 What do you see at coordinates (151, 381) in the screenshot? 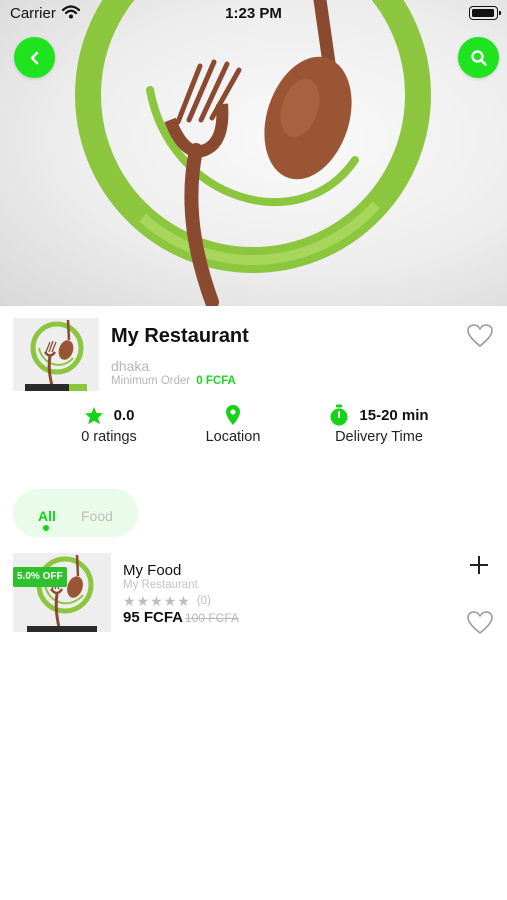
I see `minimum-order-label: Minimum Order` at bounding box center [151, 381].